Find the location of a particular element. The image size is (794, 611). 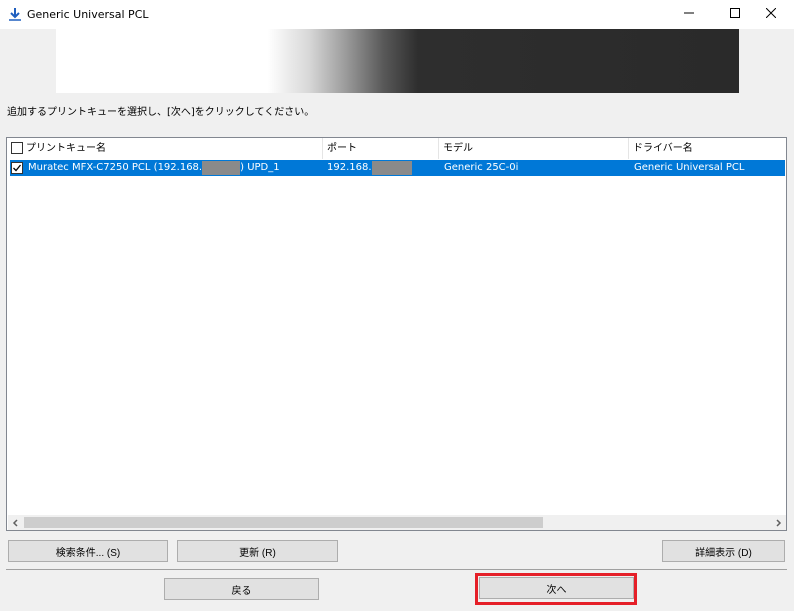

search-conditions-button: 検索条件... (S) is located at coordinates (88, 551).